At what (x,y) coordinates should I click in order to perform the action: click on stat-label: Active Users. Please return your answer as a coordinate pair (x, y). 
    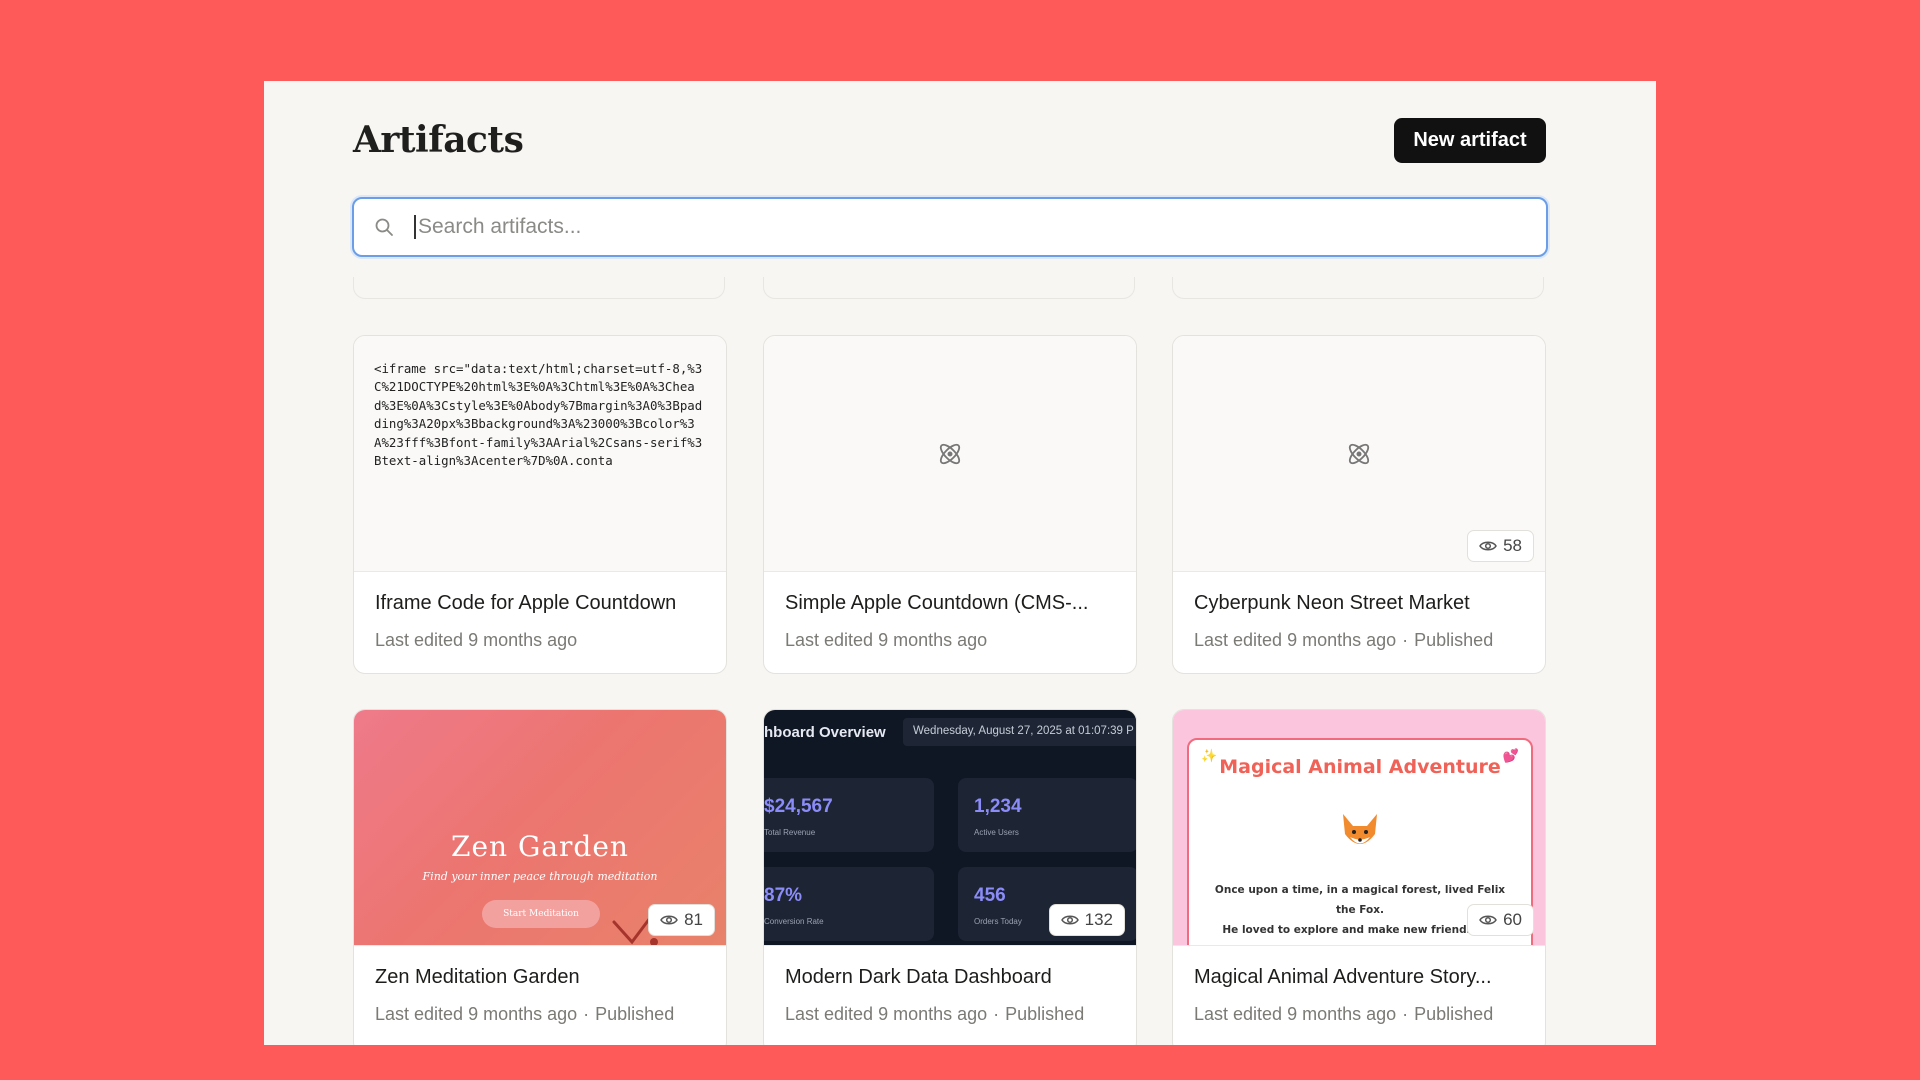
    Looking at the image, I should click on (996, 832).